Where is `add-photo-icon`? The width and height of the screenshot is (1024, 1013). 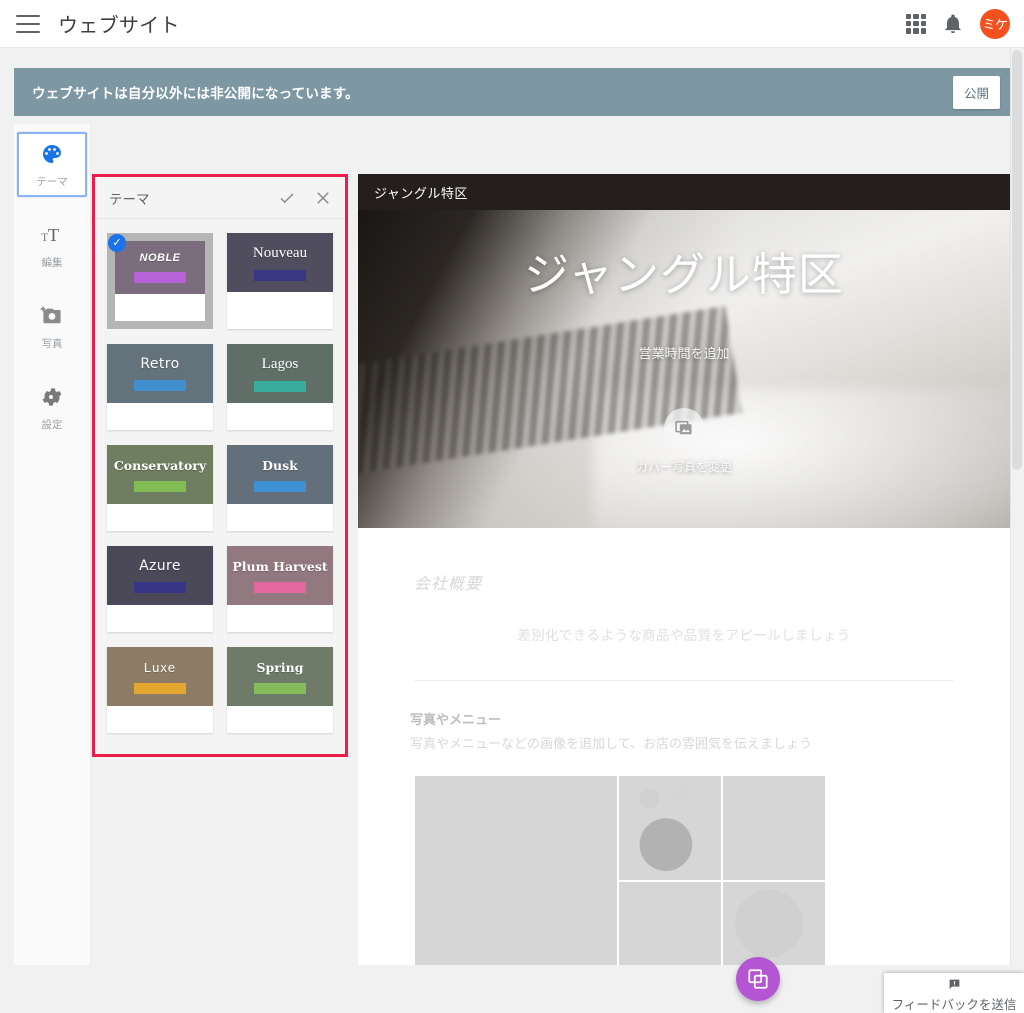 add-photo-icon is located at coordinates (50, 315).